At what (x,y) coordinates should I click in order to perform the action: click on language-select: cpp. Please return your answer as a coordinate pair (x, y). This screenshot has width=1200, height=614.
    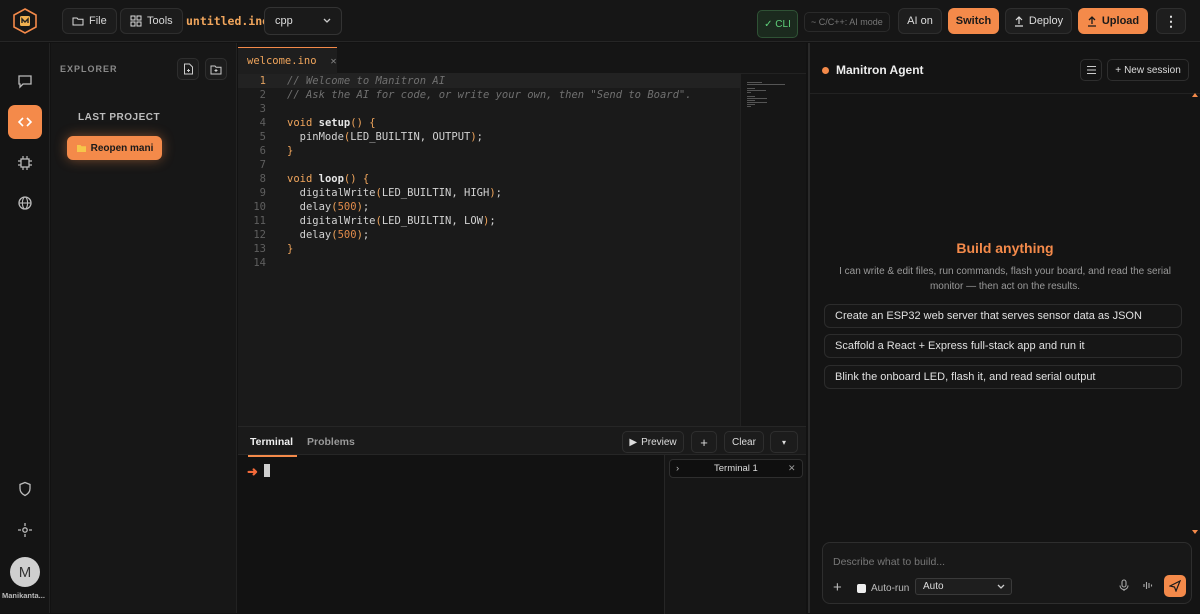
    Looking at the image, I should click on (303, 21).